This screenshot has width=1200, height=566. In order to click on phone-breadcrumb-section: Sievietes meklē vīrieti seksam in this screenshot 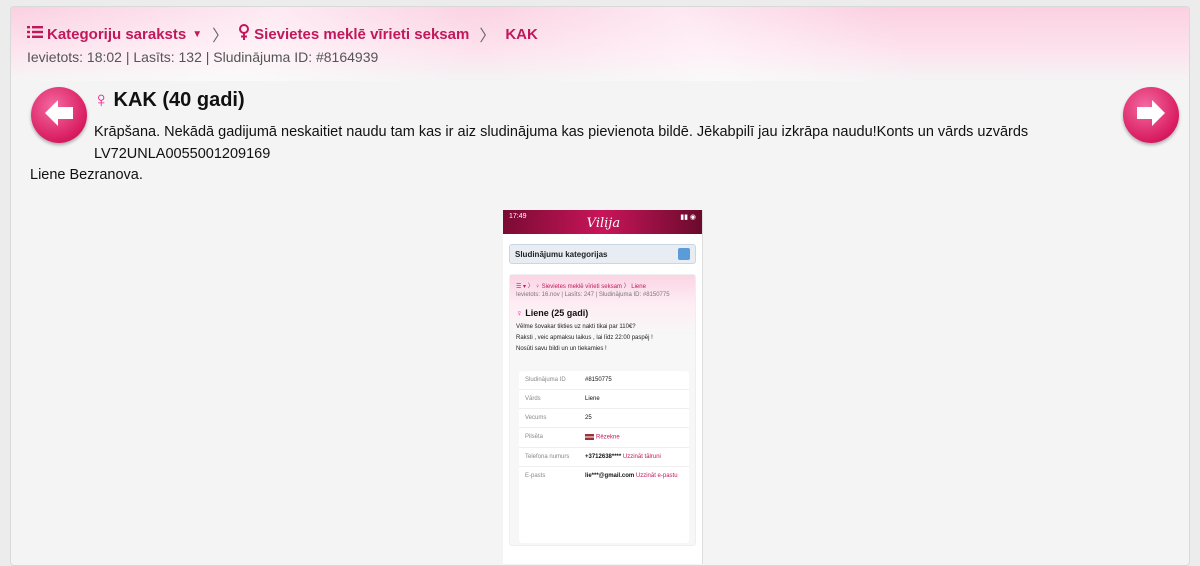, I will do `click(581, 287)`.